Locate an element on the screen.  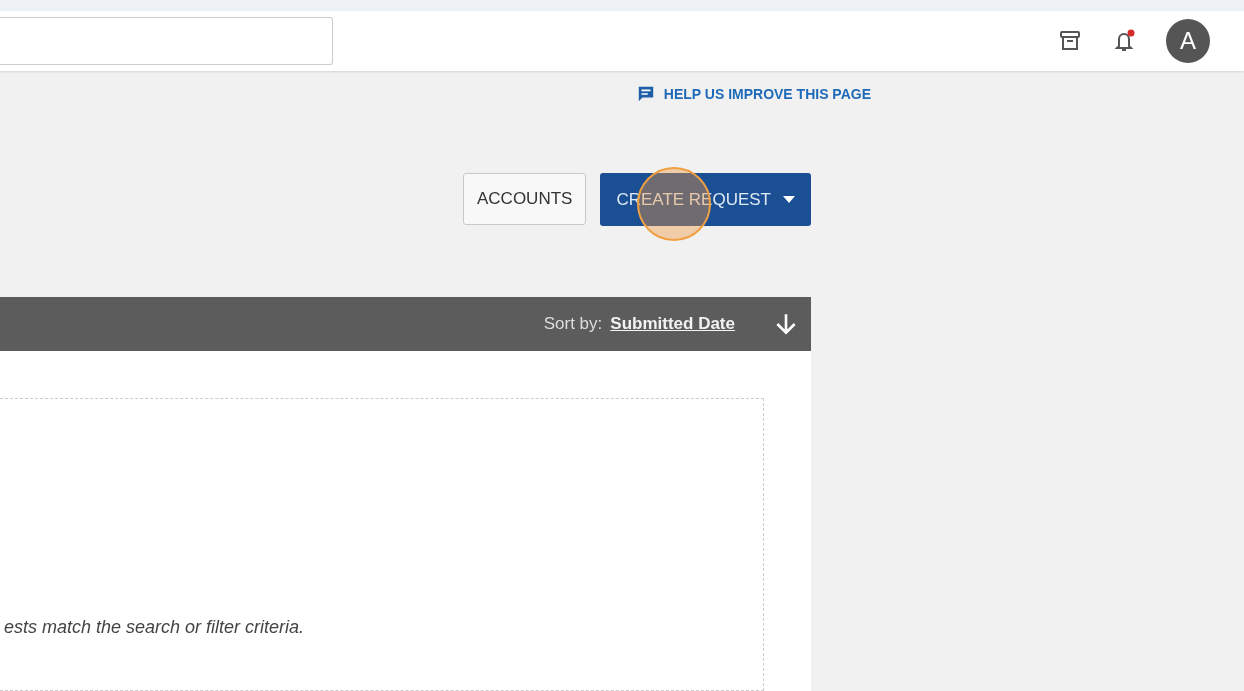
accounts-button: ACCOUNTS is located at coordinates (525, 199).